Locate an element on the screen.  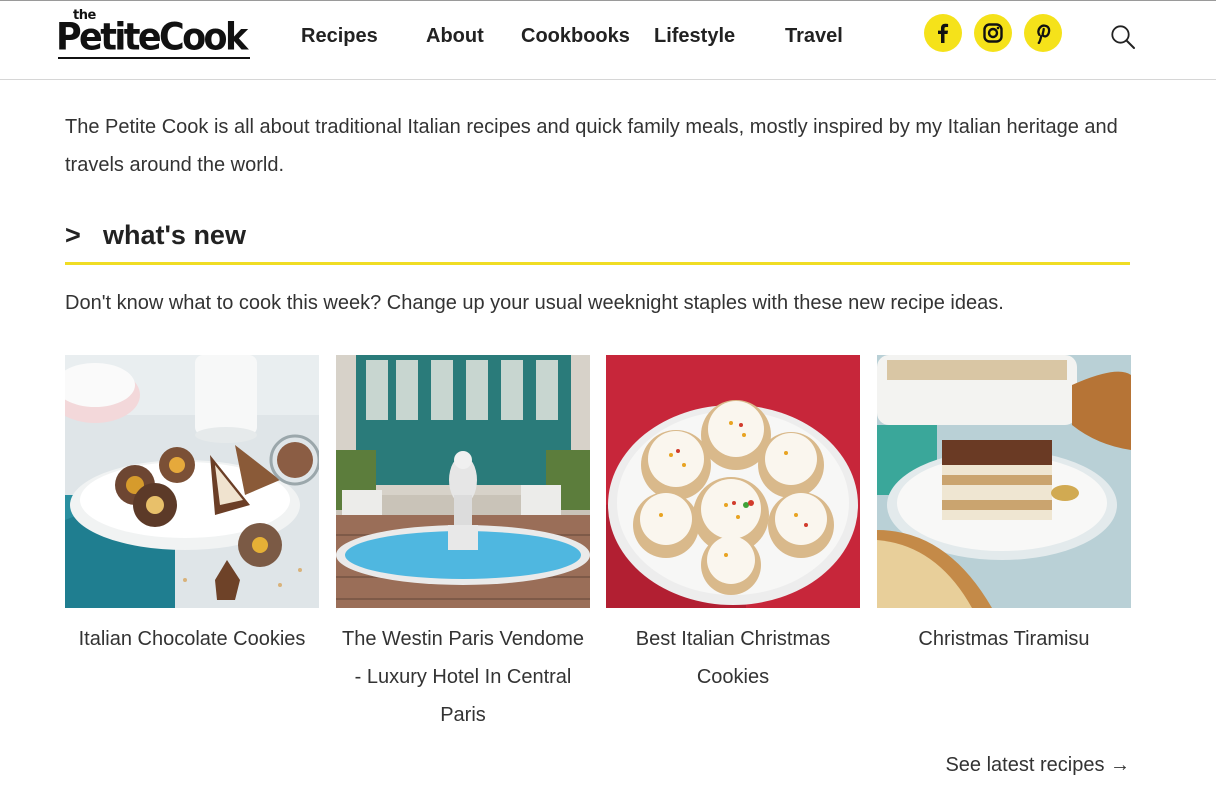
recipe-card: Christmas Tiramisu is located at coordinates (1004, 506).